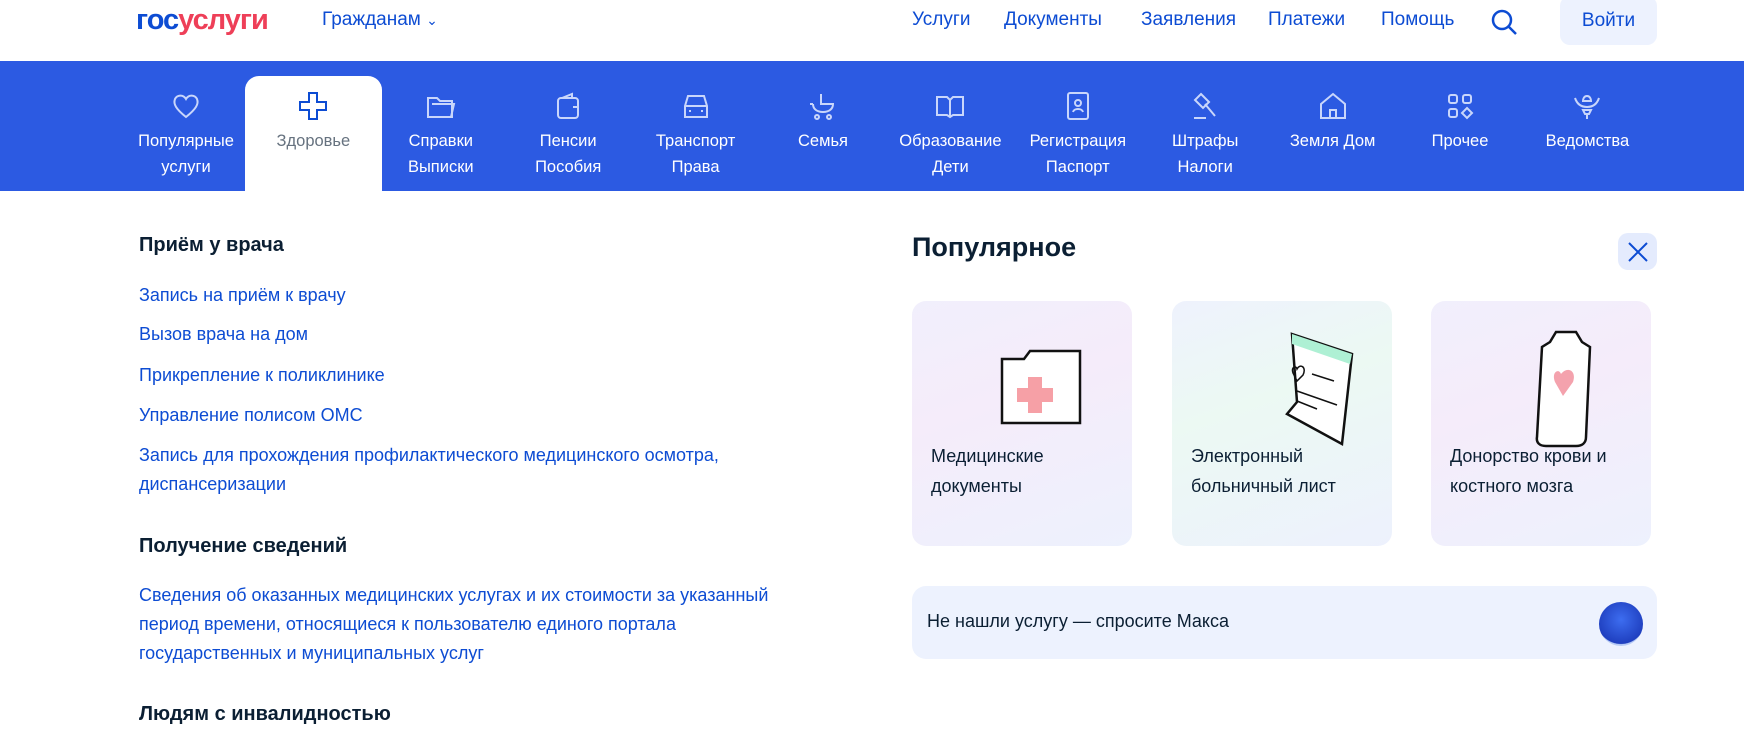  Describe the element at coordinates (469, 415) in the screenshot. I see `service-link: Управление полисом ОМС` at that location.